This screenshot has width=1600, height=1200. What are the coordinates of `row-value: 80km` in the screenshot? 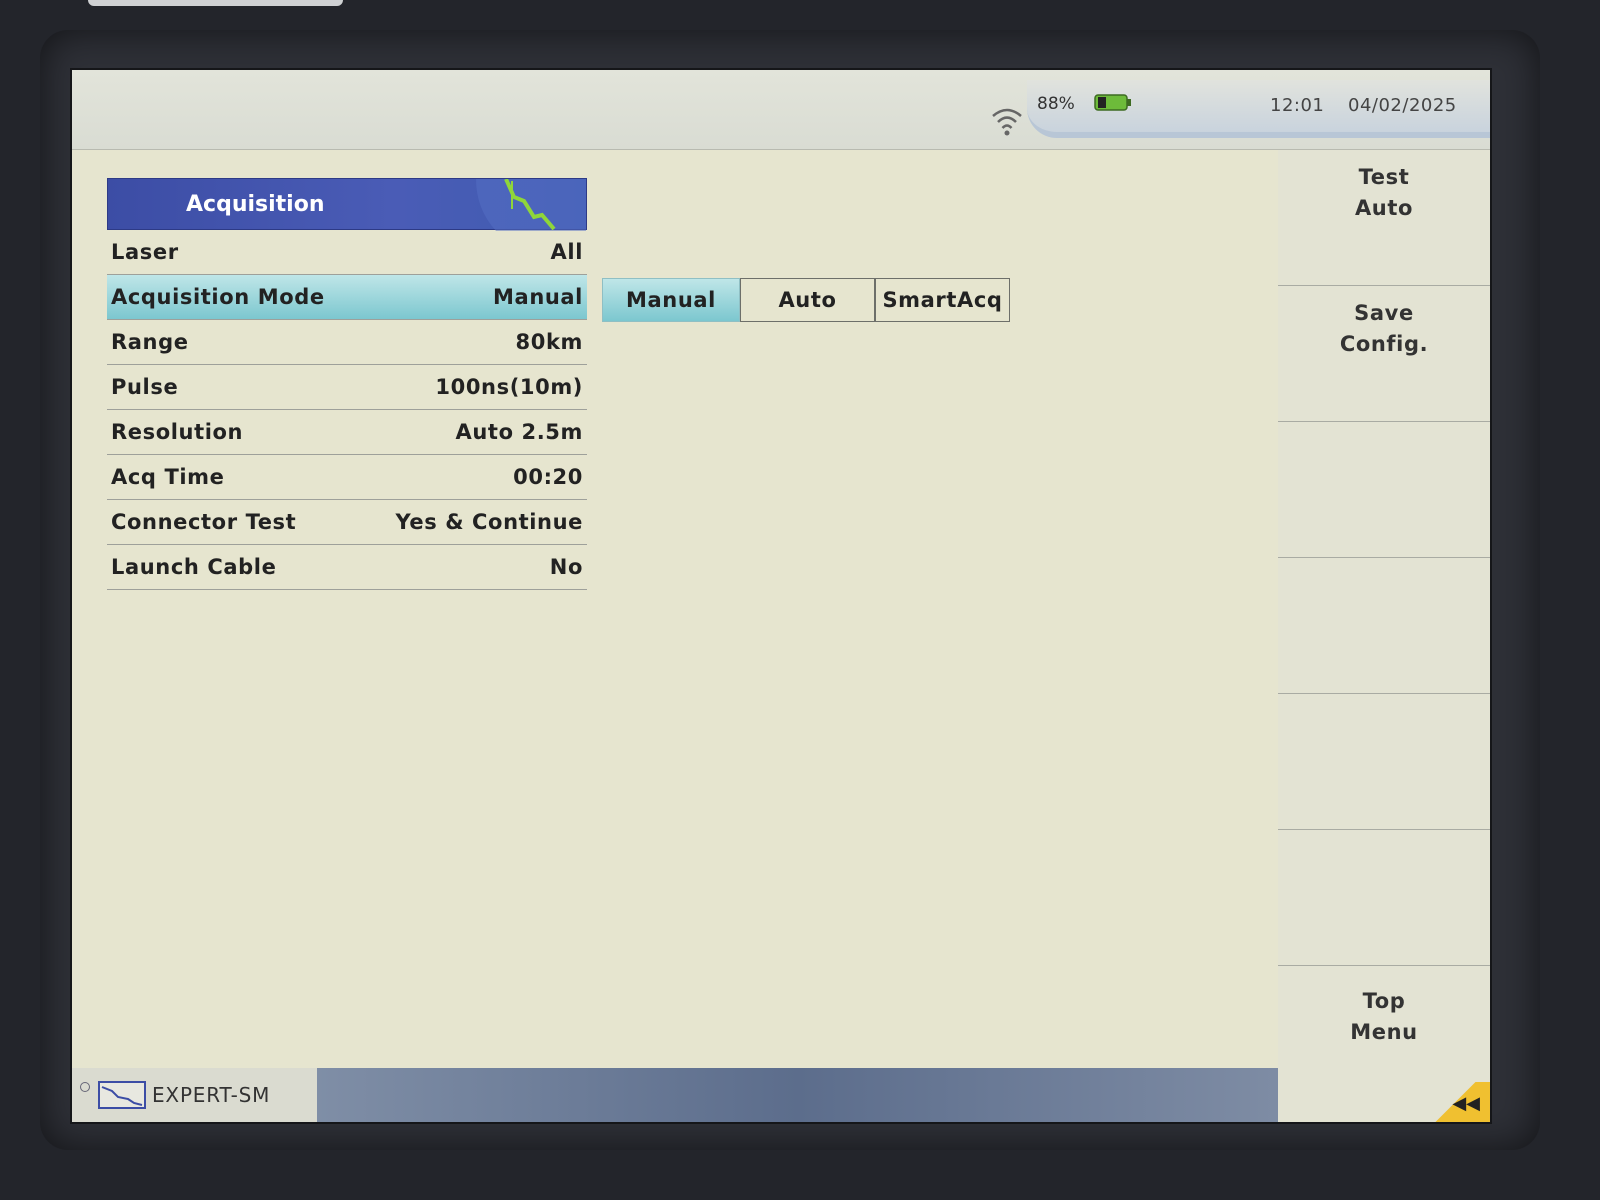 It's located at (549, 342).